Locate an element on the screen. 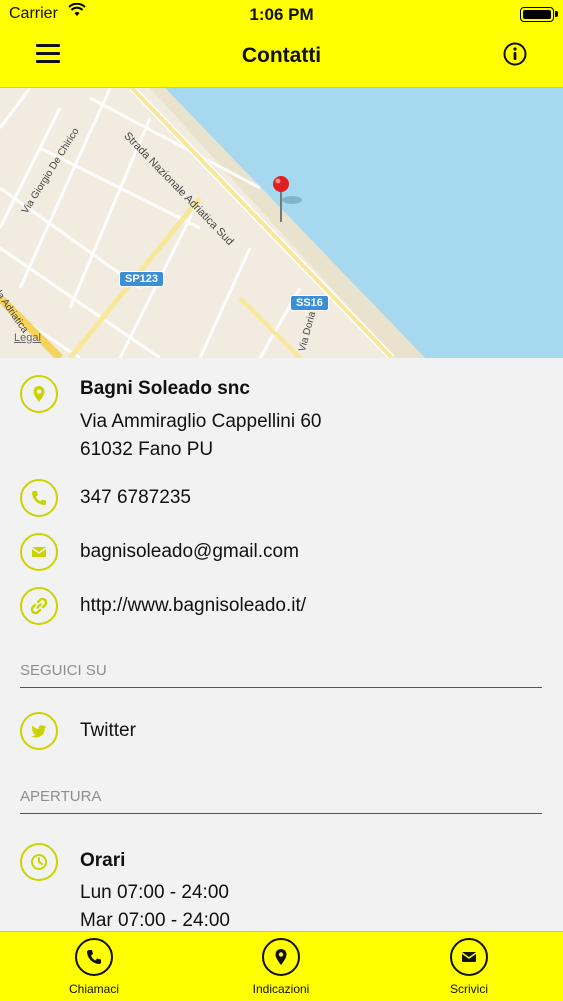  tab-chiamaci: Chiamaci is located at coordinates (94, 966).